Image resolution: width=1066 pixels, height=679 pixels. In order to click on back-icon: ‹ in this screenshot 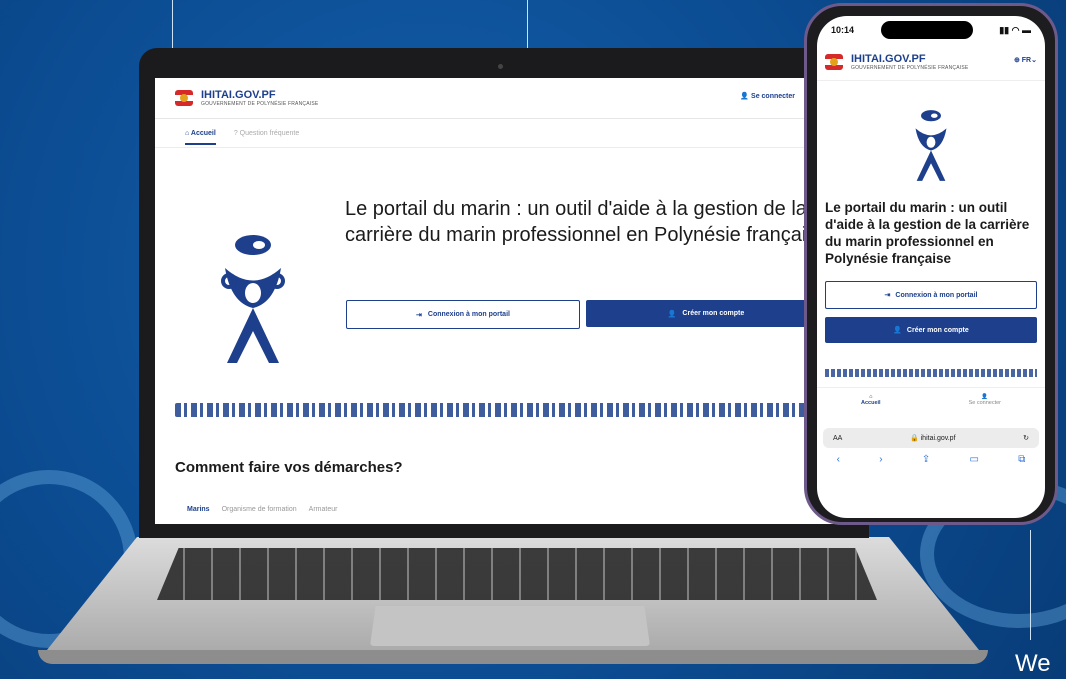, I will do `click(838, 459)`.